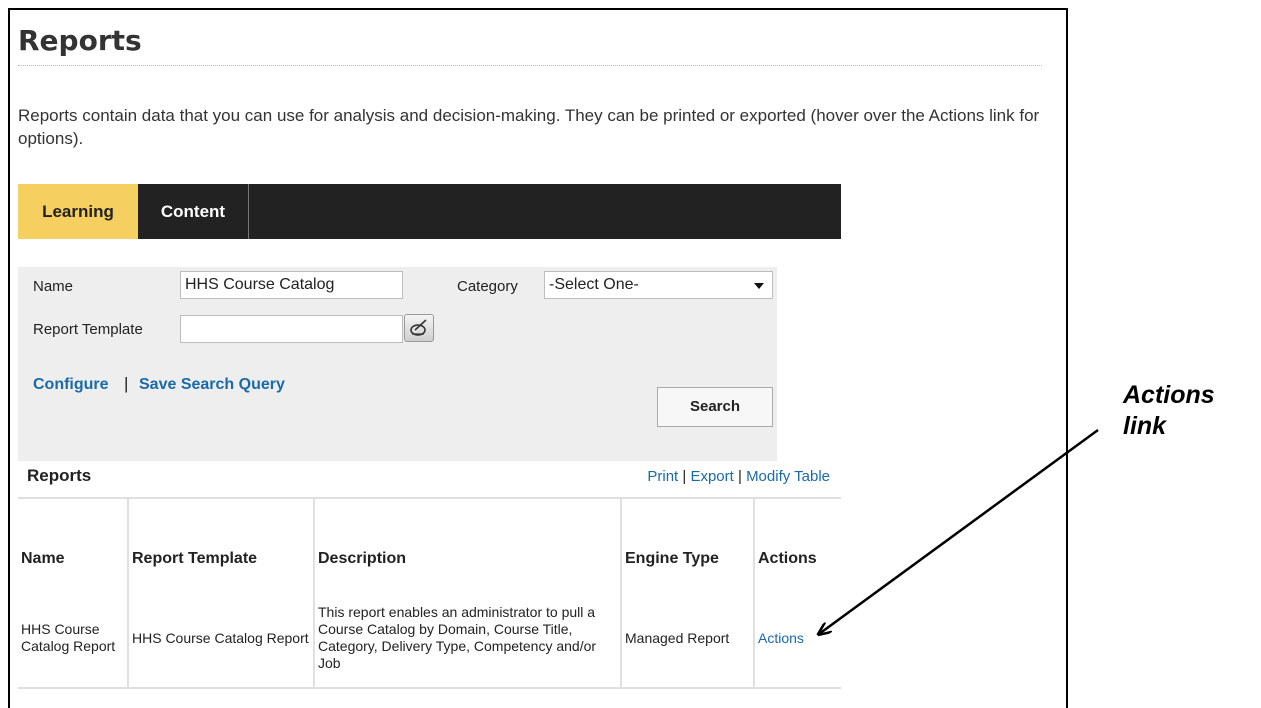 The image size is (1261, 708). Describe the element at coordinates (959, 531) in the screenshot. I see `arrow-line` at that location.